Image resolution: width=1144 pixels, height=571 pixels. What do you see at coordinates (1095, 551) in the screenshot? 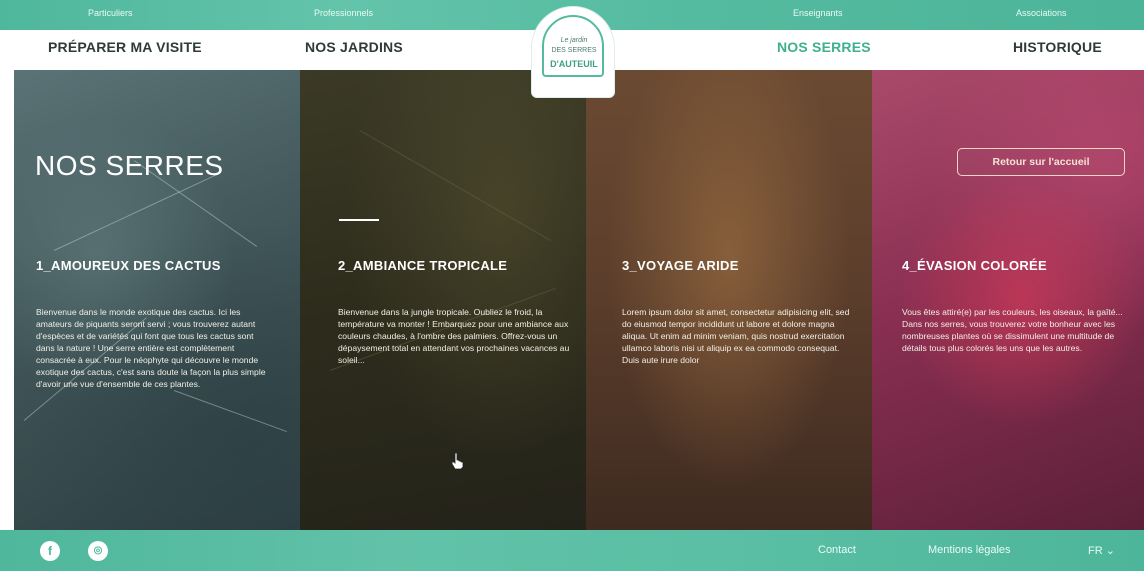
I see `language-label: FR` at bounding box center [1095, 551].